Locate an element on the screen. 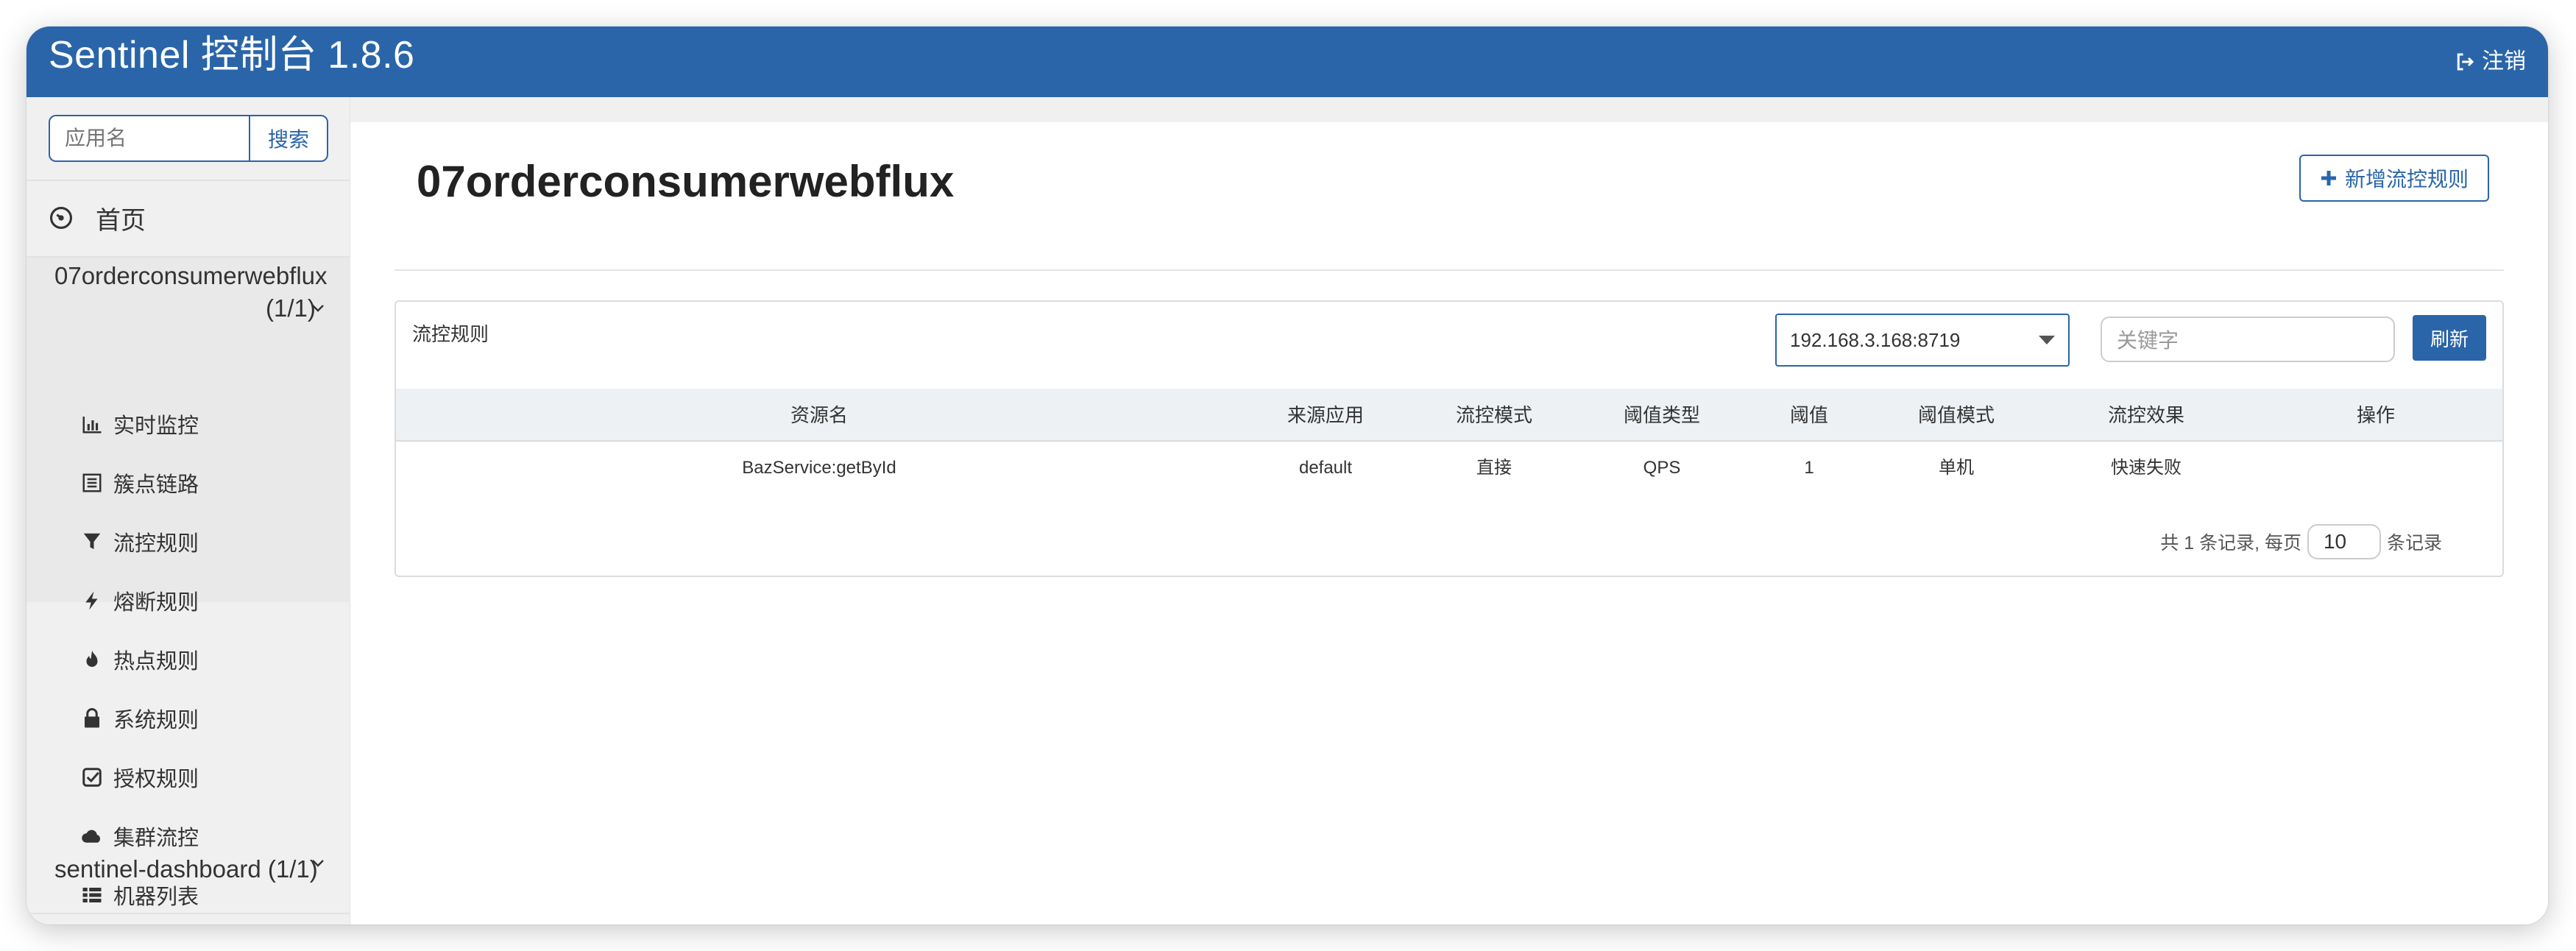  fire-icon is located at coordinates (92, 658).